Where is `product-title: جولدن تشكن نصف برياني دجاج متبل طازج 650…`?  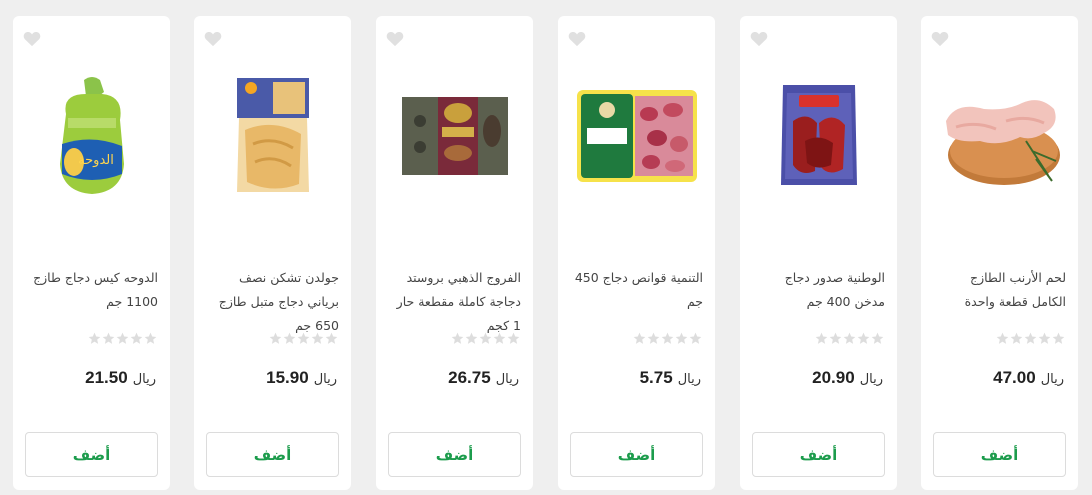 product-title: جولدن تشكن نصف برياني دجاج متبل طازج 650… is located at coordinates (272, 302).